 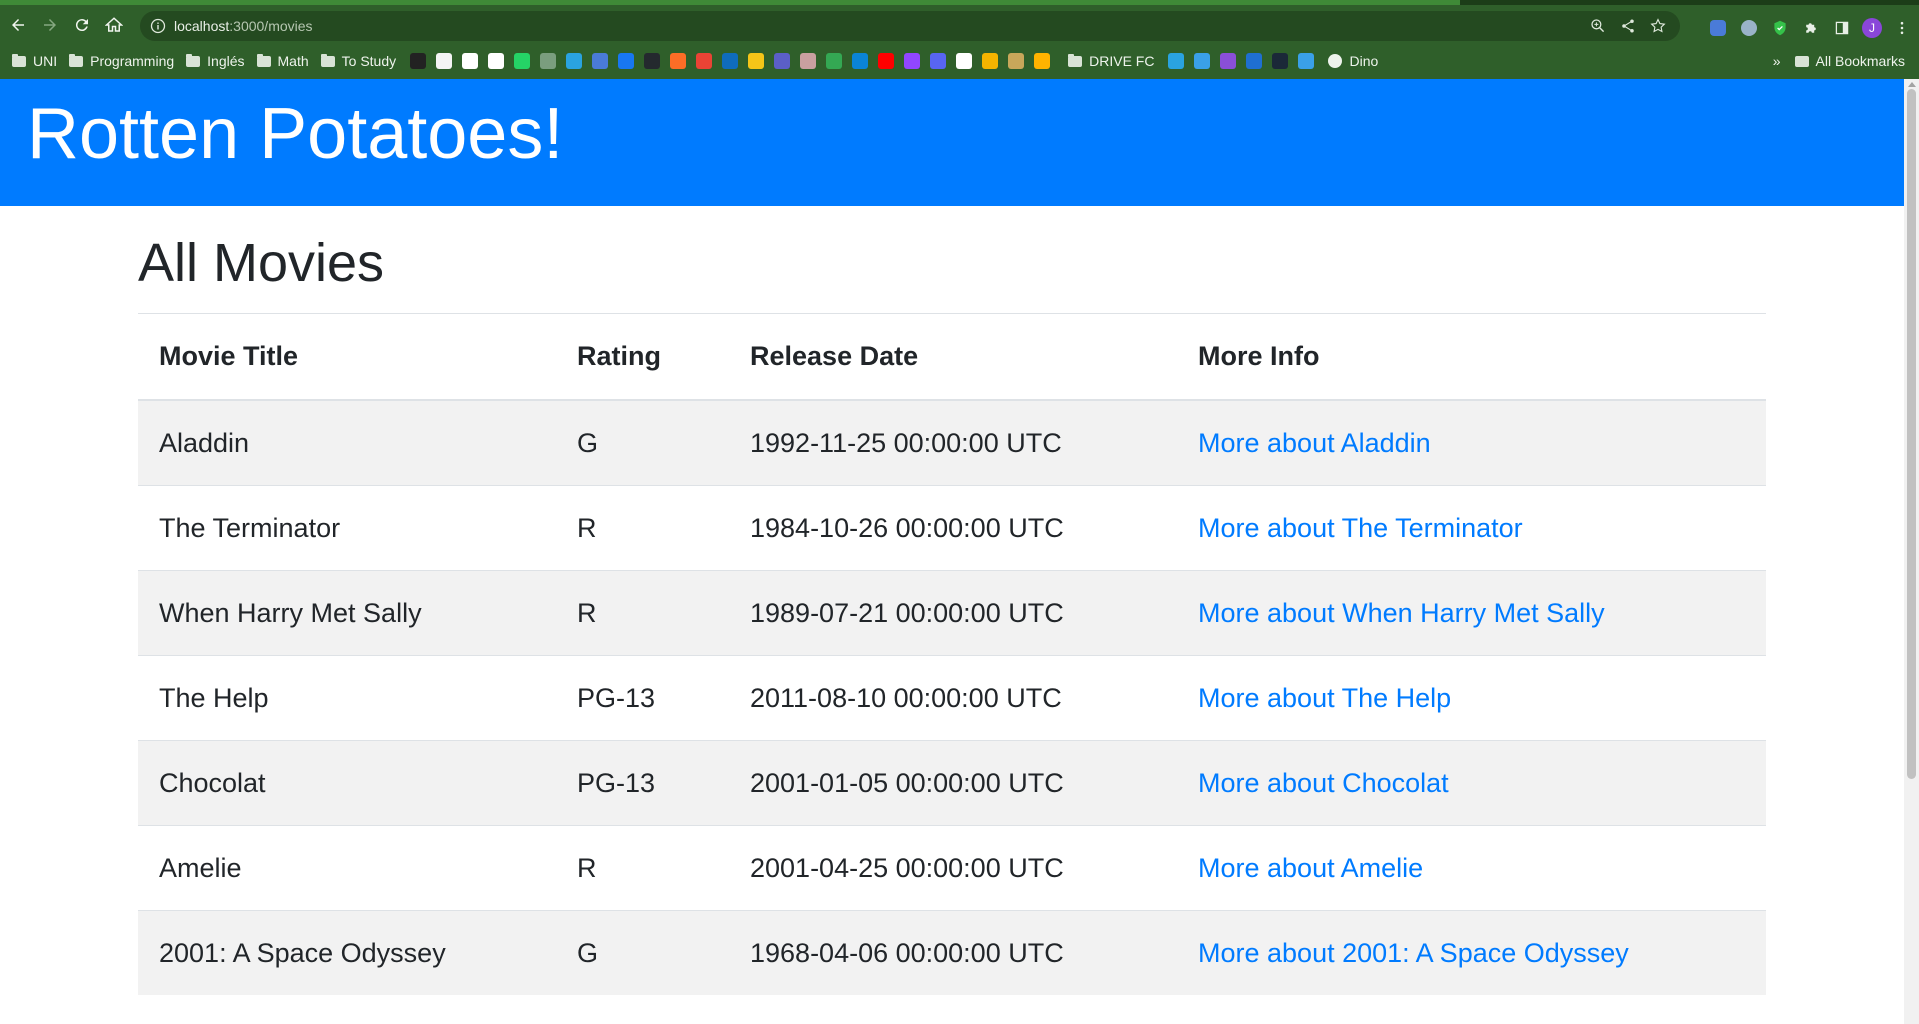 What do you see at coordinates (193, 60) in the screenshot?
I see `folder-icon` at bounding box center [193, 60].